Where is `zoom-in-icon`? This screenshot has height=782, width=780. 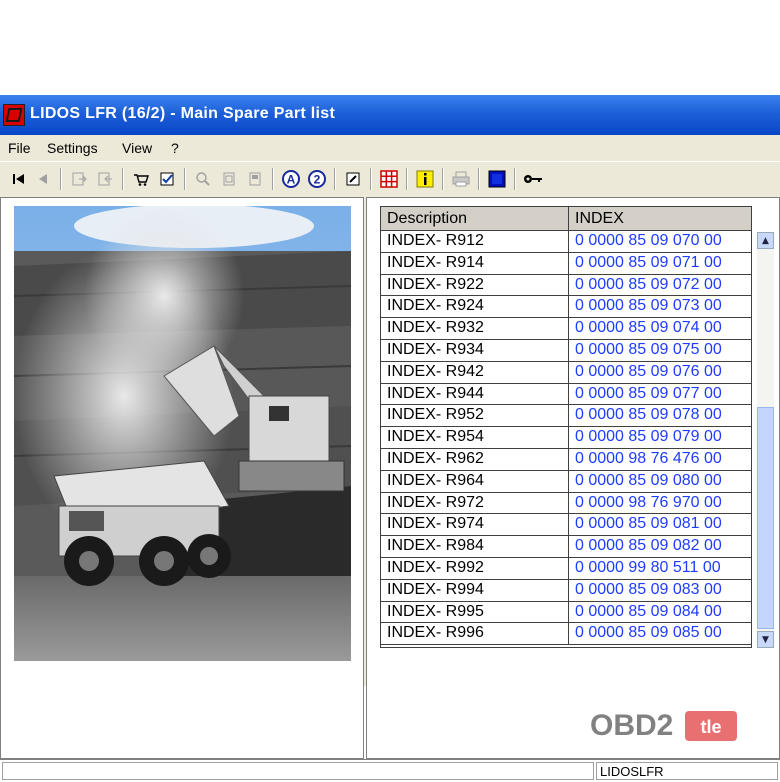 zoom-in-icon is located at coordinates (203, 179).